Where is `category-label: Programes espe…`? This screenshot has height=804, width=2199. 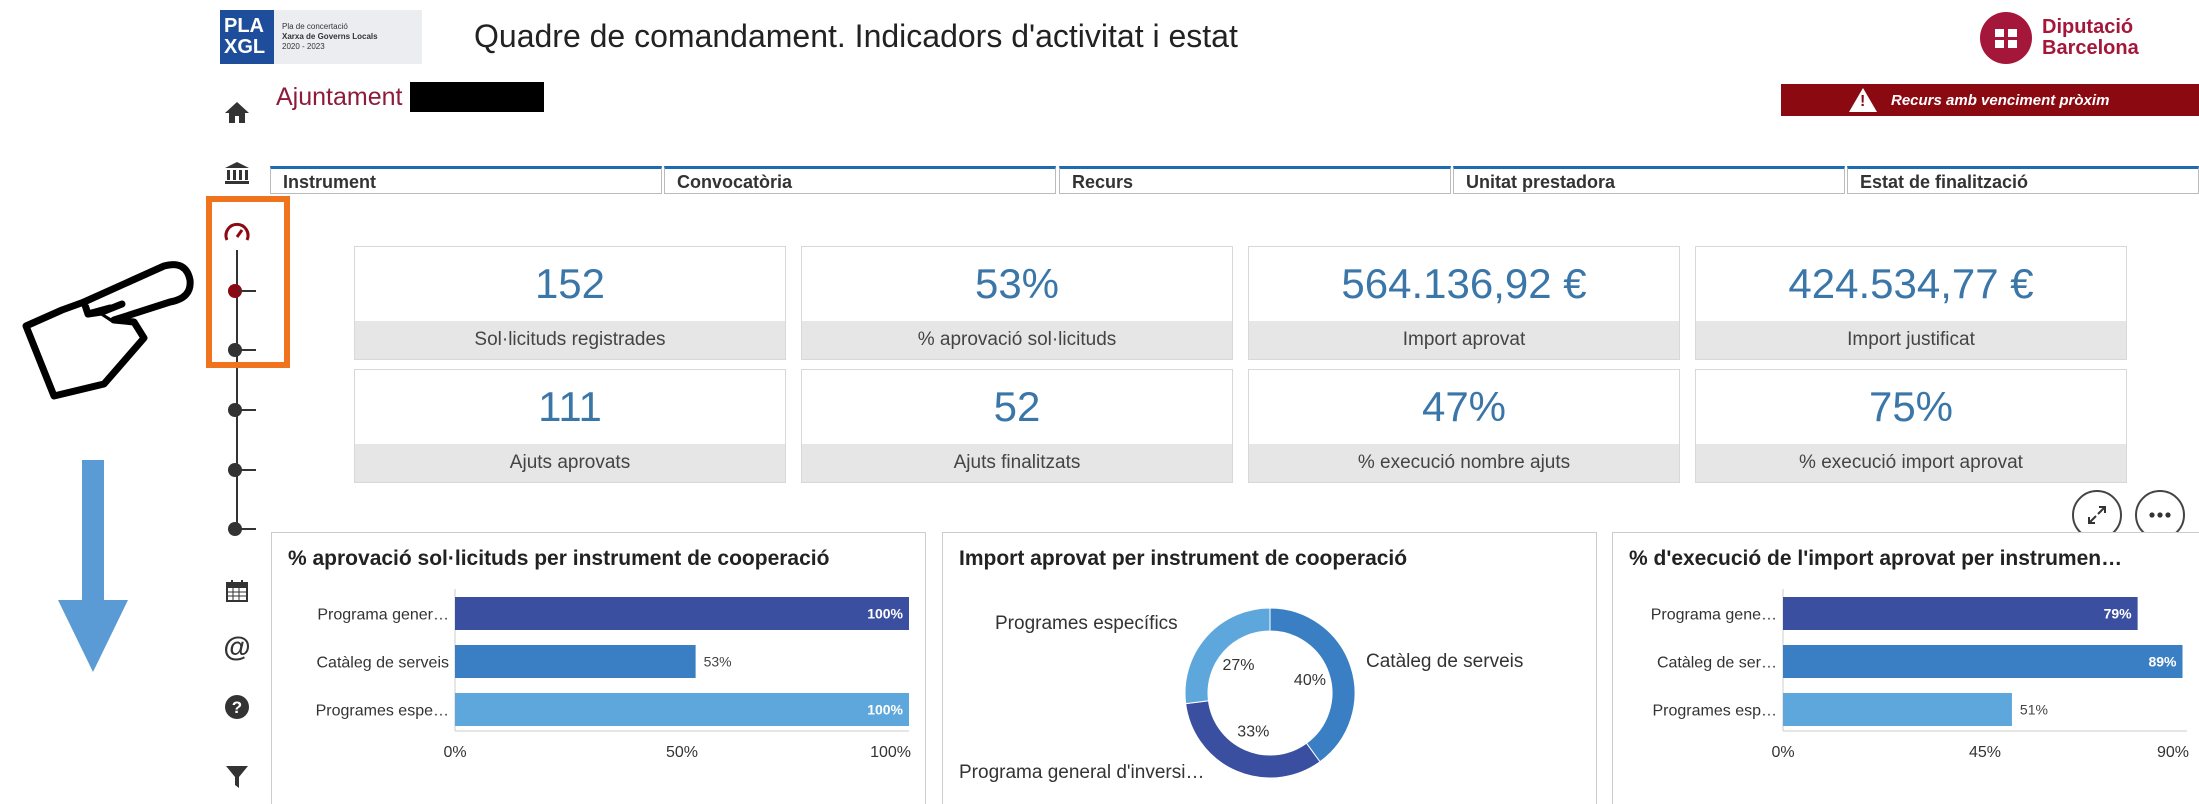 category-label: Programes espe… is located at coordinates (382, 711).